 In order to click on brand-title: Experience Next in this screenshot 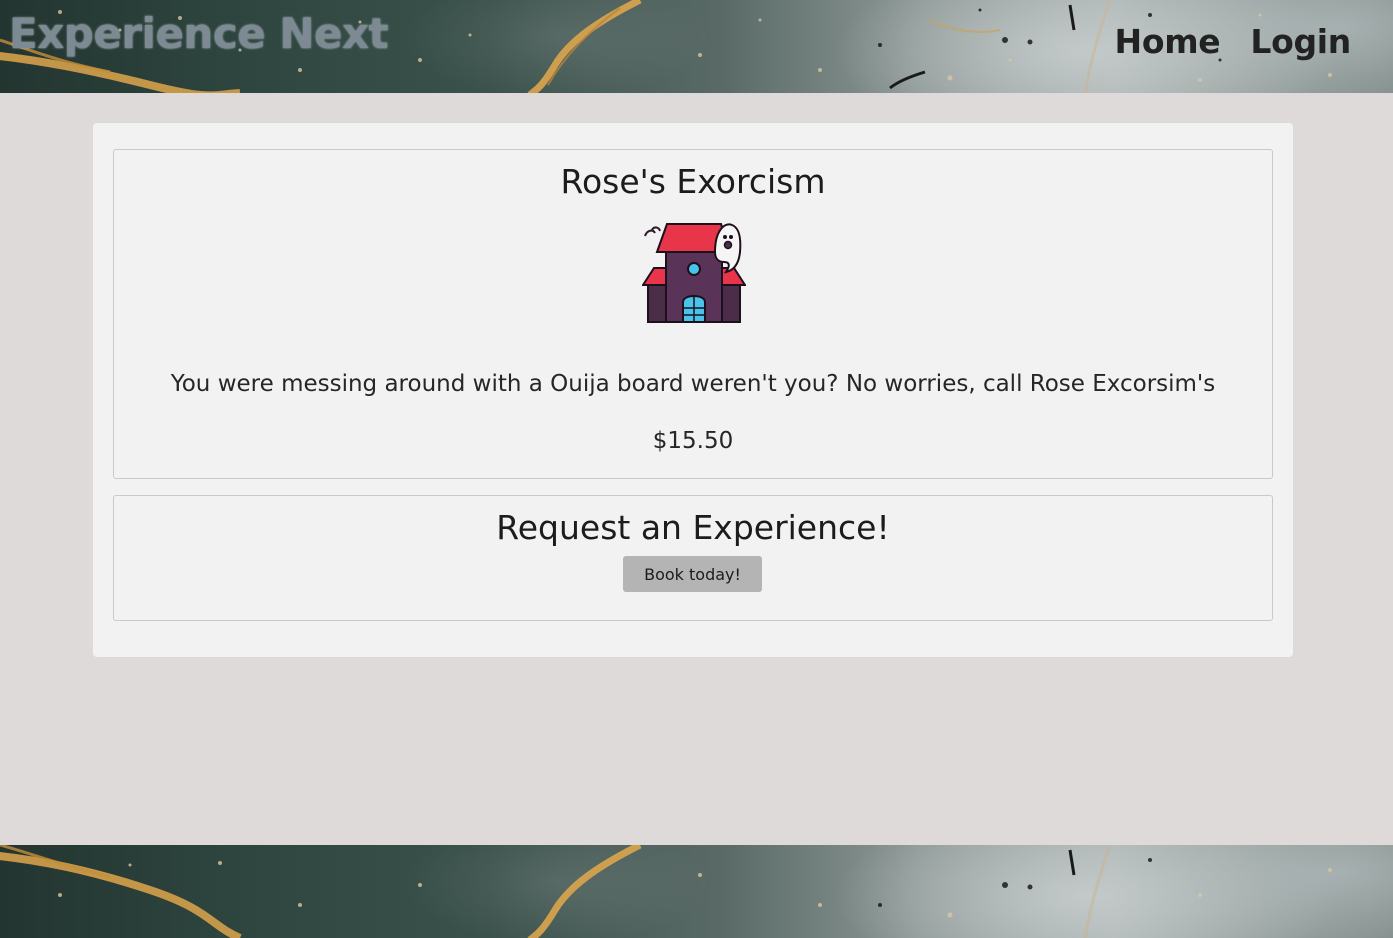, I will do `click(199, 33)`.